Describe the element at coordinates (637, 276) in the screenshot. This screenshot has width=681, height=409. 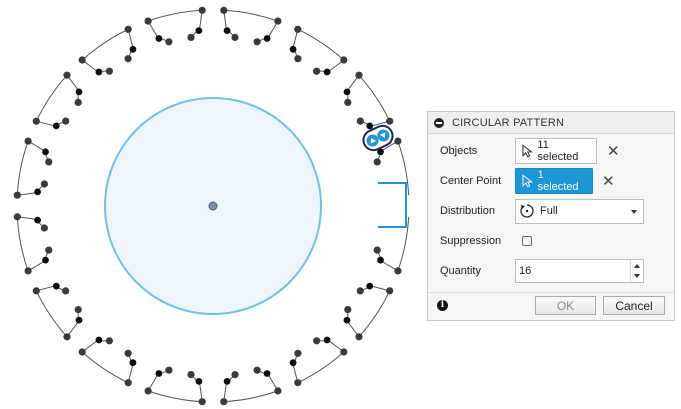
I see `decrement-icon` at that location.